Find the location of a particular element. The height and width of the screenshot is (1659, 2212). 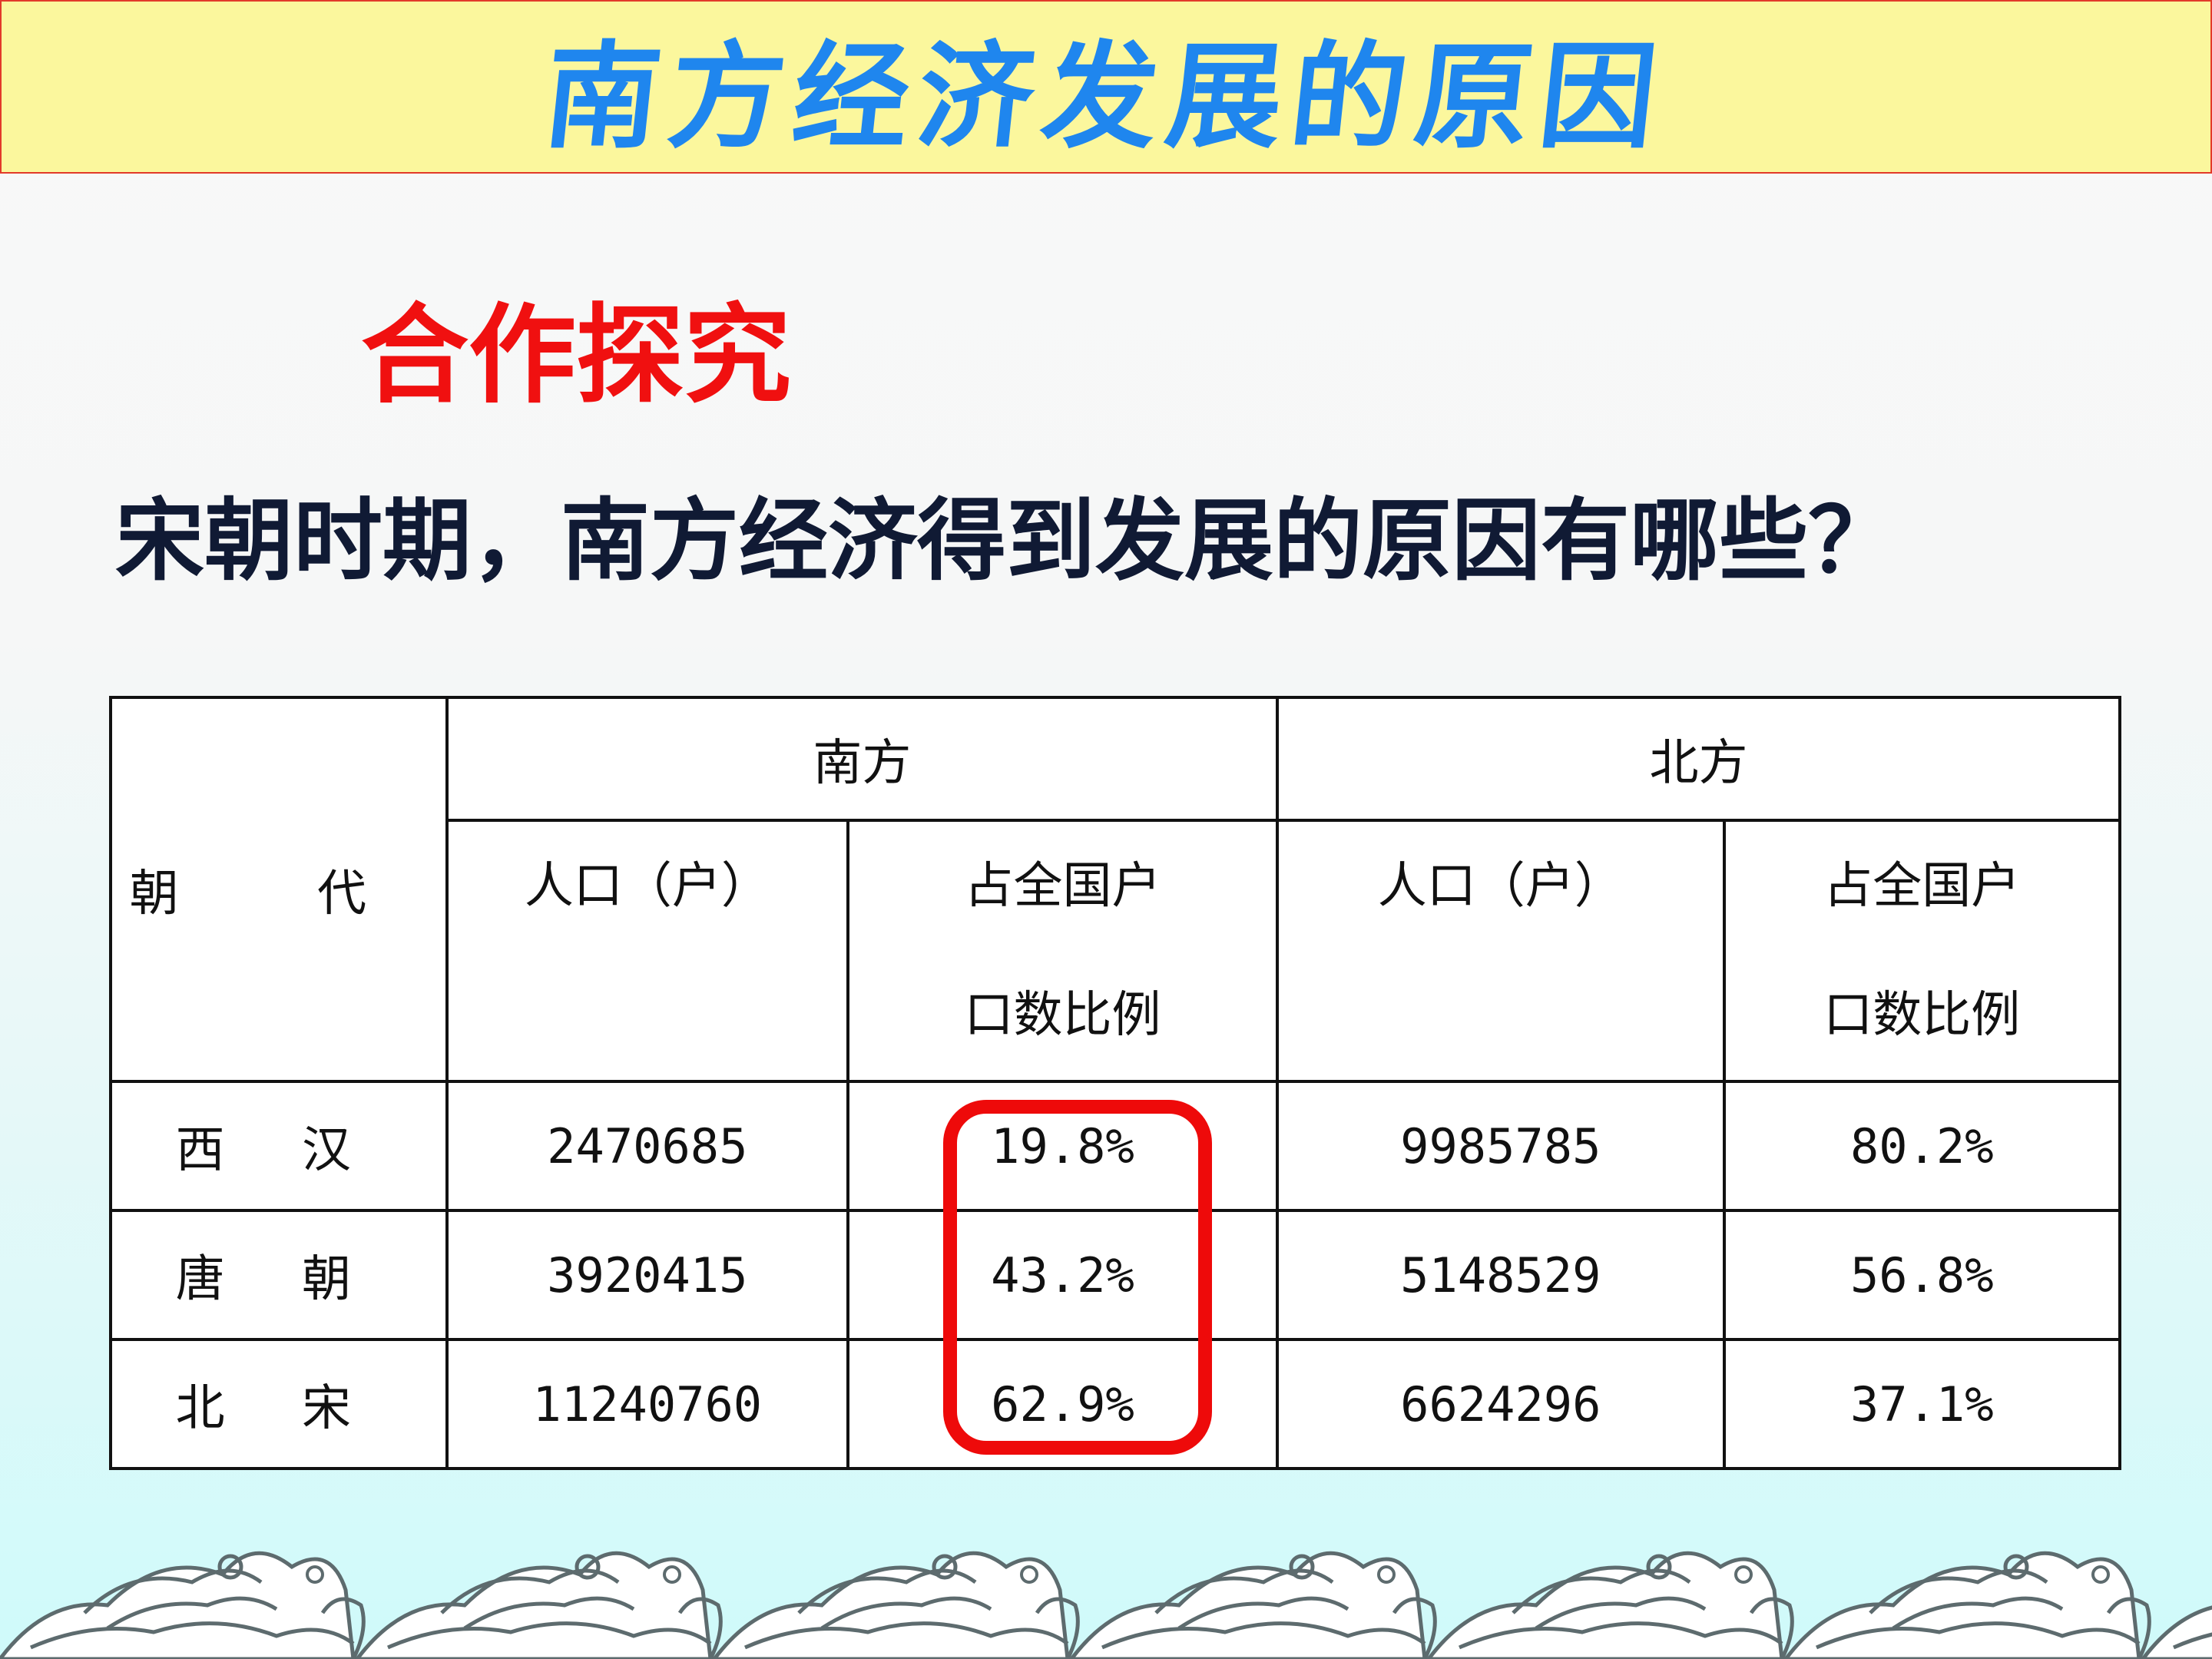

title-bar: 南方经济发展的原因 is located at coordinates (1106, 87).